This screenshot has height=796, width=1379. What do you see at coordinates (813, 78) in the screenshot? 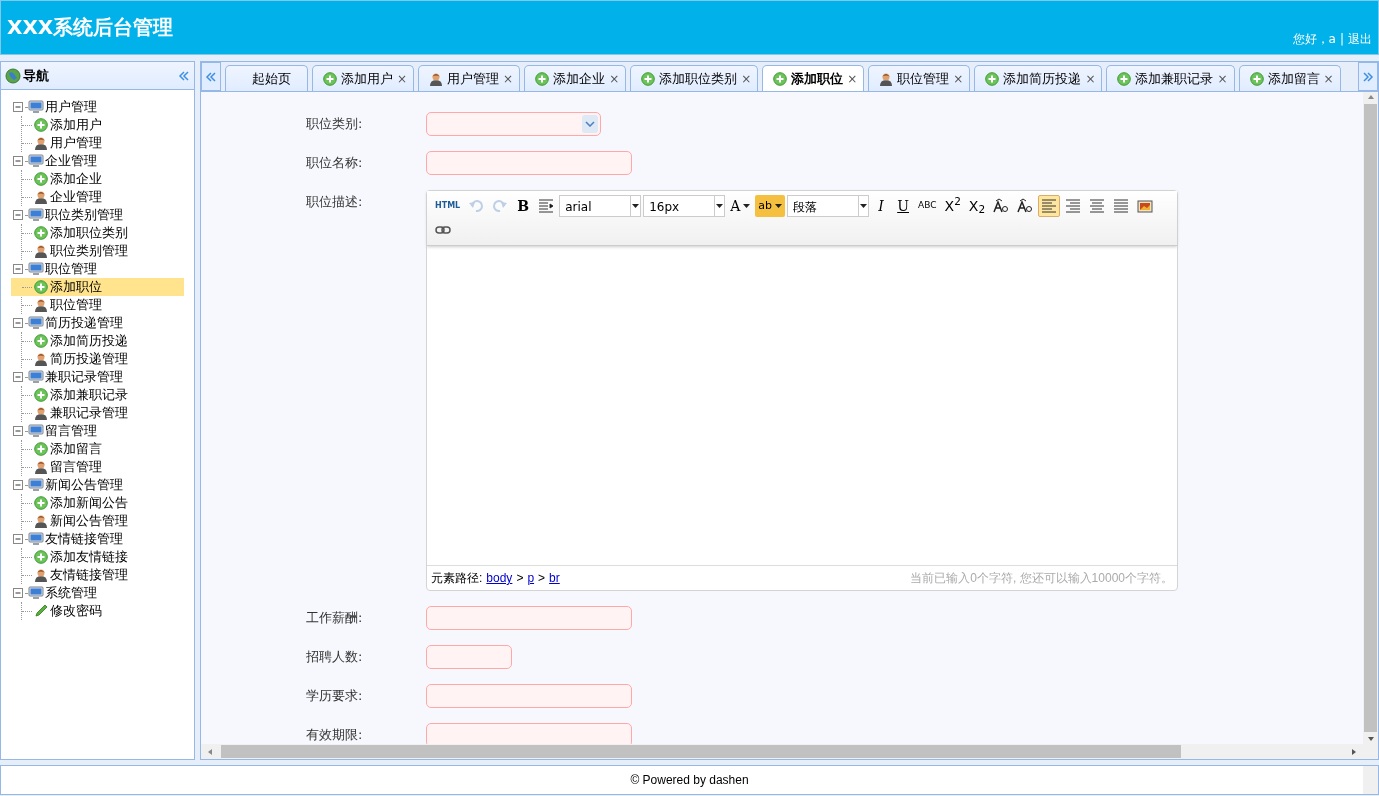
I see `tab: 添加职位 ×` at bounding box center [813, 78].